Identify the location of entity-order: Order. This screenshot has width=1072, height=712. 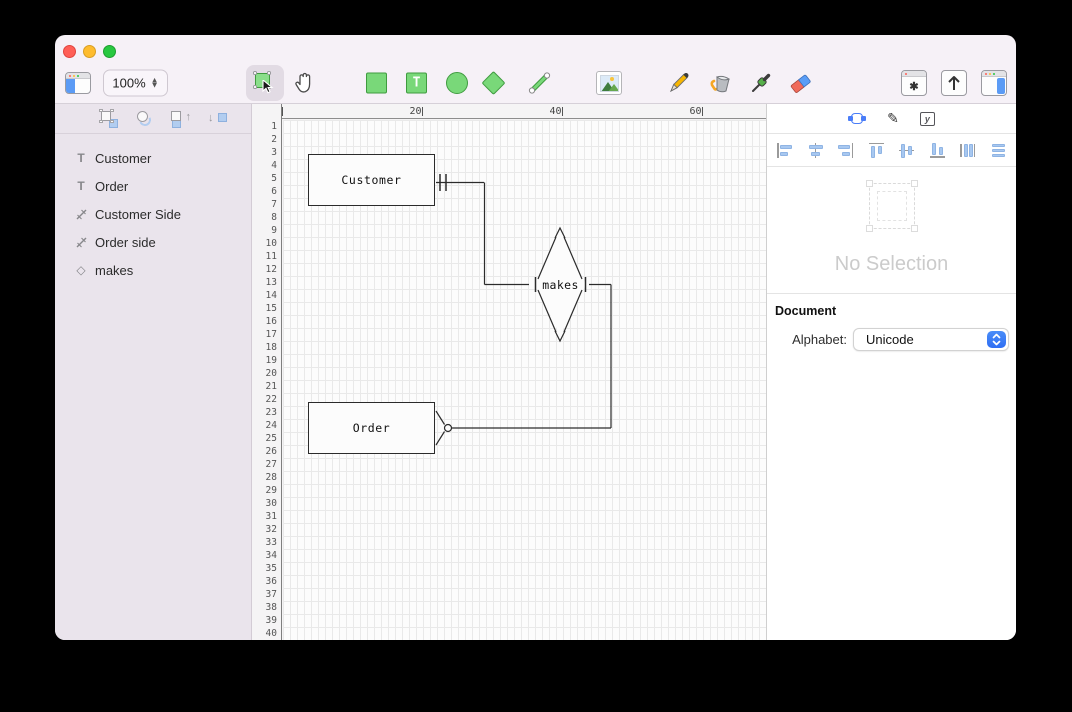
(371, 428).